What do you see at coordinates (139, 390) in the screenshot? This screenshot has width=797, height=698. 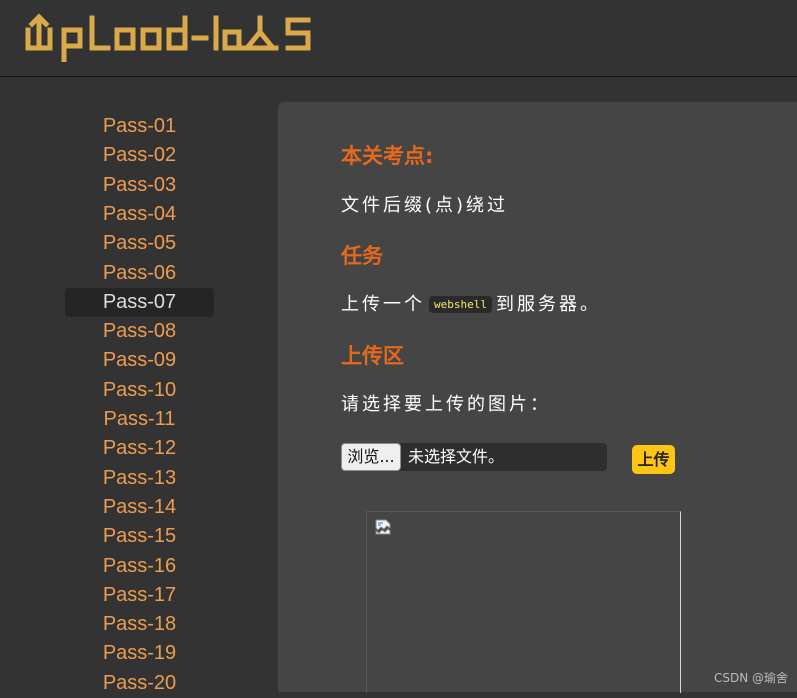 I see `sidebar-item-pass-10: Pass-10` at bounding box center [139, 390].